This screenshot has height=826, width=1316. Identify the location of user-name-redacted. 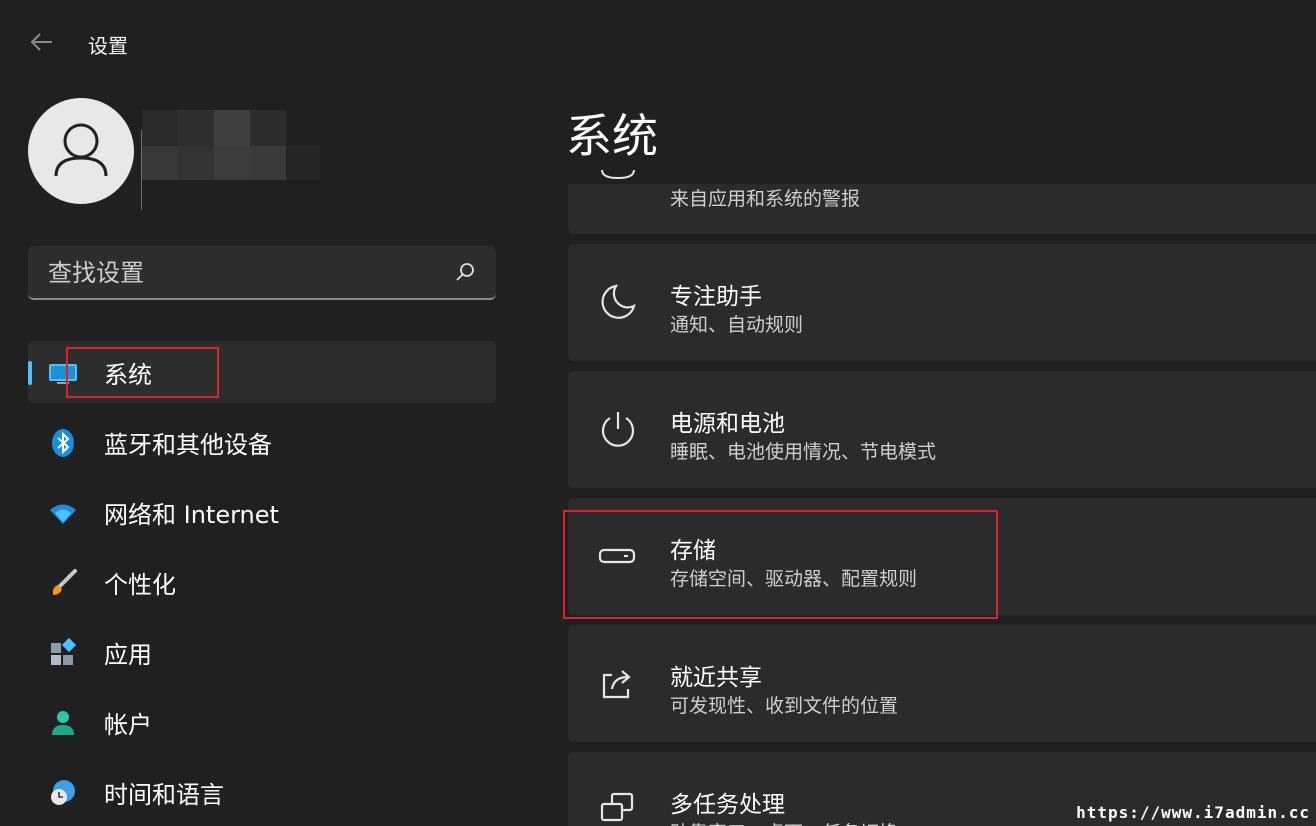
(232, 146).